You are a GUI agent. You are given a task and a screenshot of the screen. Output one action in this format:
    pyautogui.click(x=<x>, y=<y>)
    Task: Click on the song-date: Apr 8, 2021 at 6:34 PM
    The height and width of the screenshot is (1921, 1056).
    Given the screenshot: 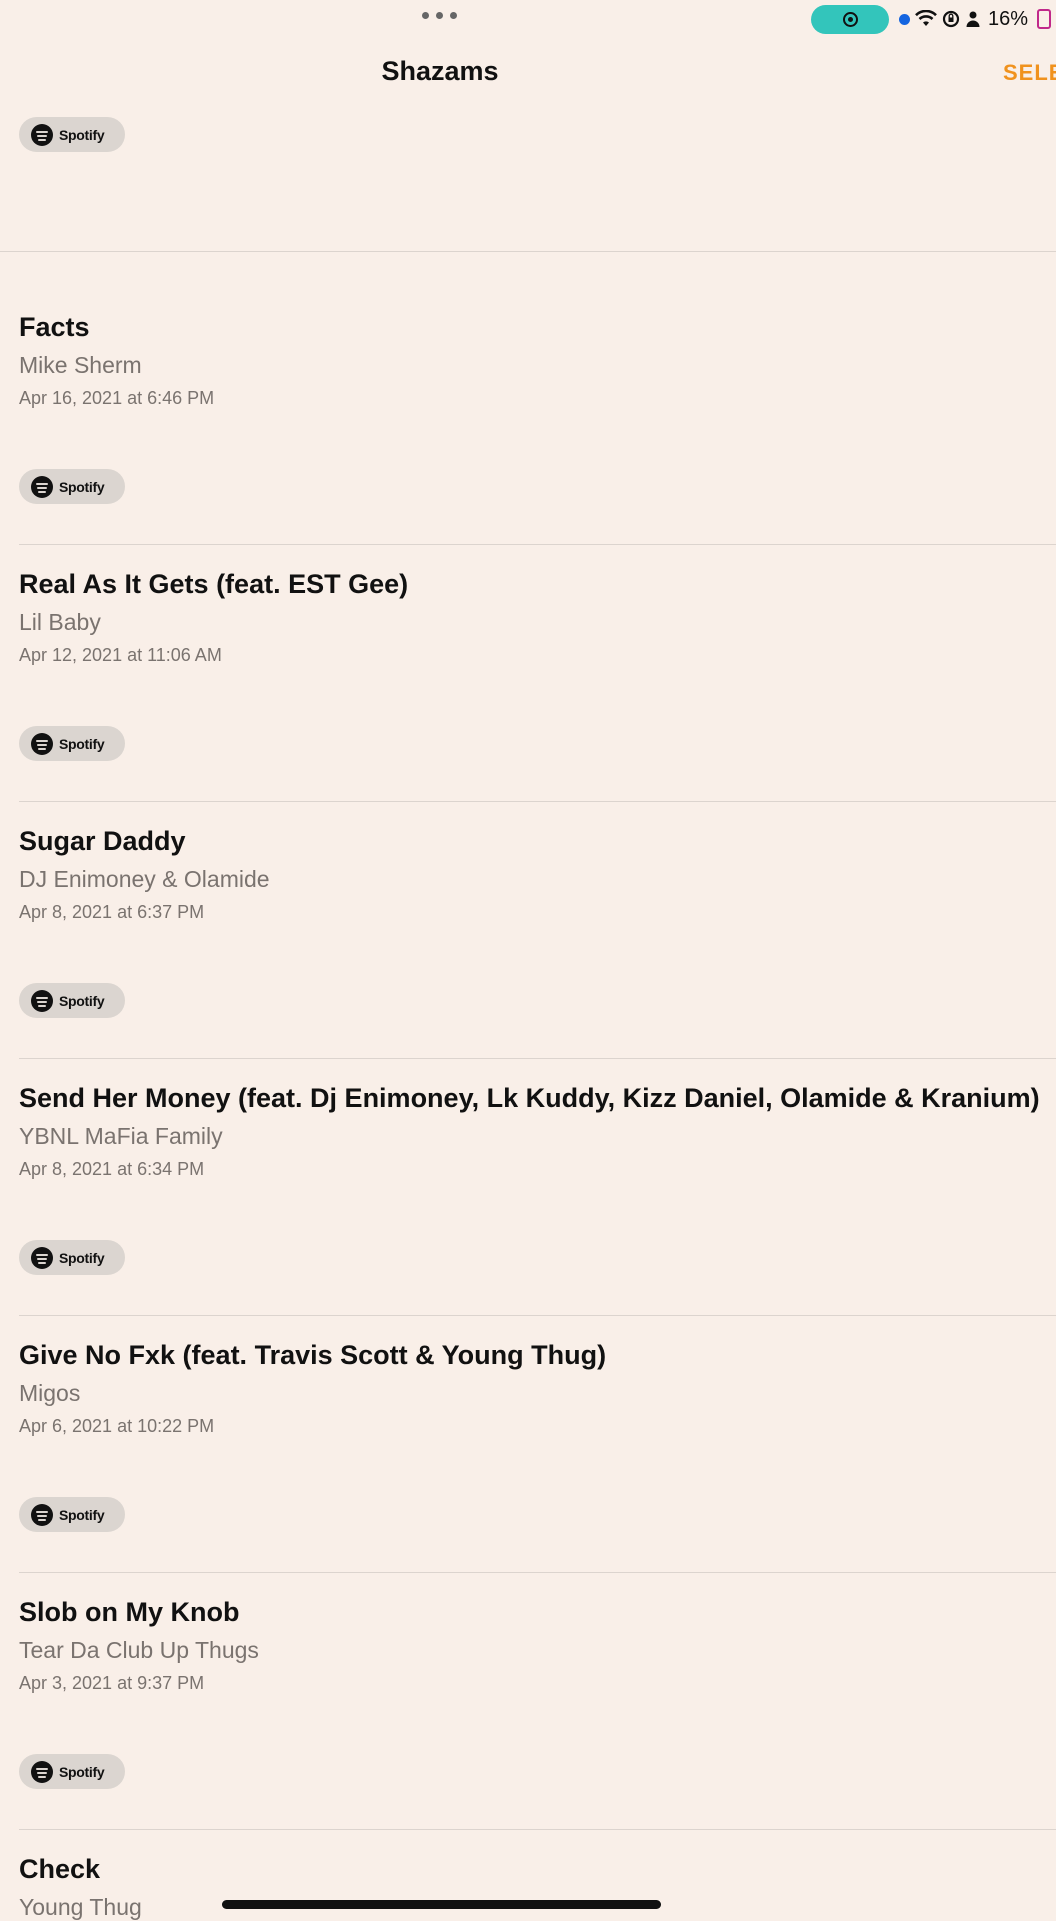 What is the action you would take?
    pyautogui.click(x=112, y=1169)
    